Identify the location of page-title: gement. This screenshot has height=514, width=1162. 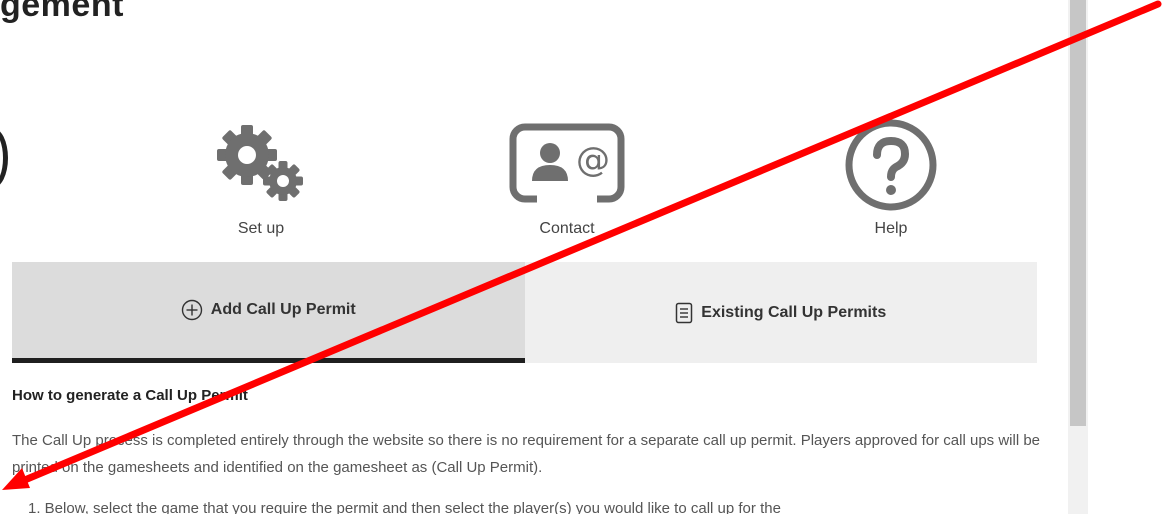
(62, 12).